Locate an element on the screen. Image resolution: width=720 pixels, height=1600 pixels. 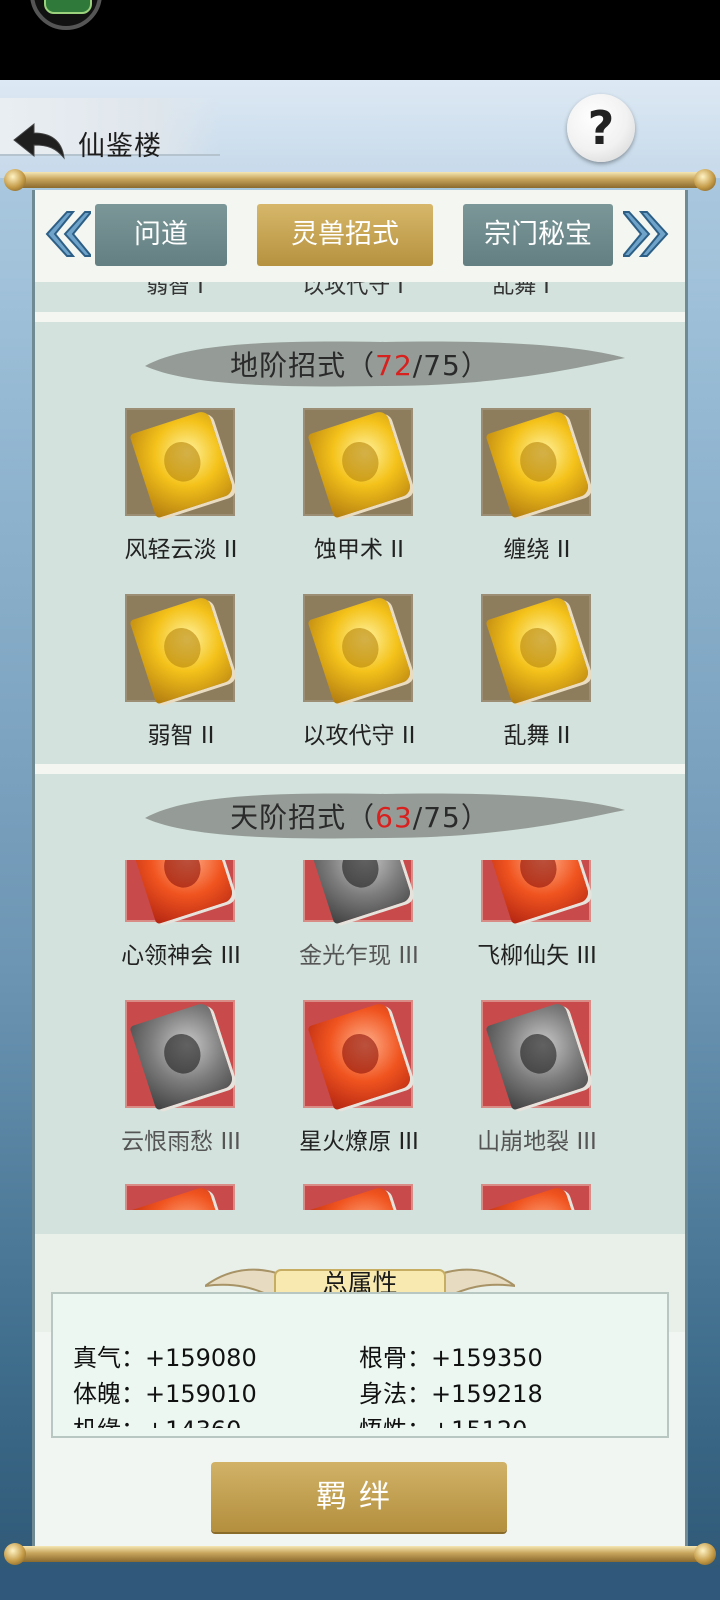
skill-row-peek is located at coordinates (360, 1197).